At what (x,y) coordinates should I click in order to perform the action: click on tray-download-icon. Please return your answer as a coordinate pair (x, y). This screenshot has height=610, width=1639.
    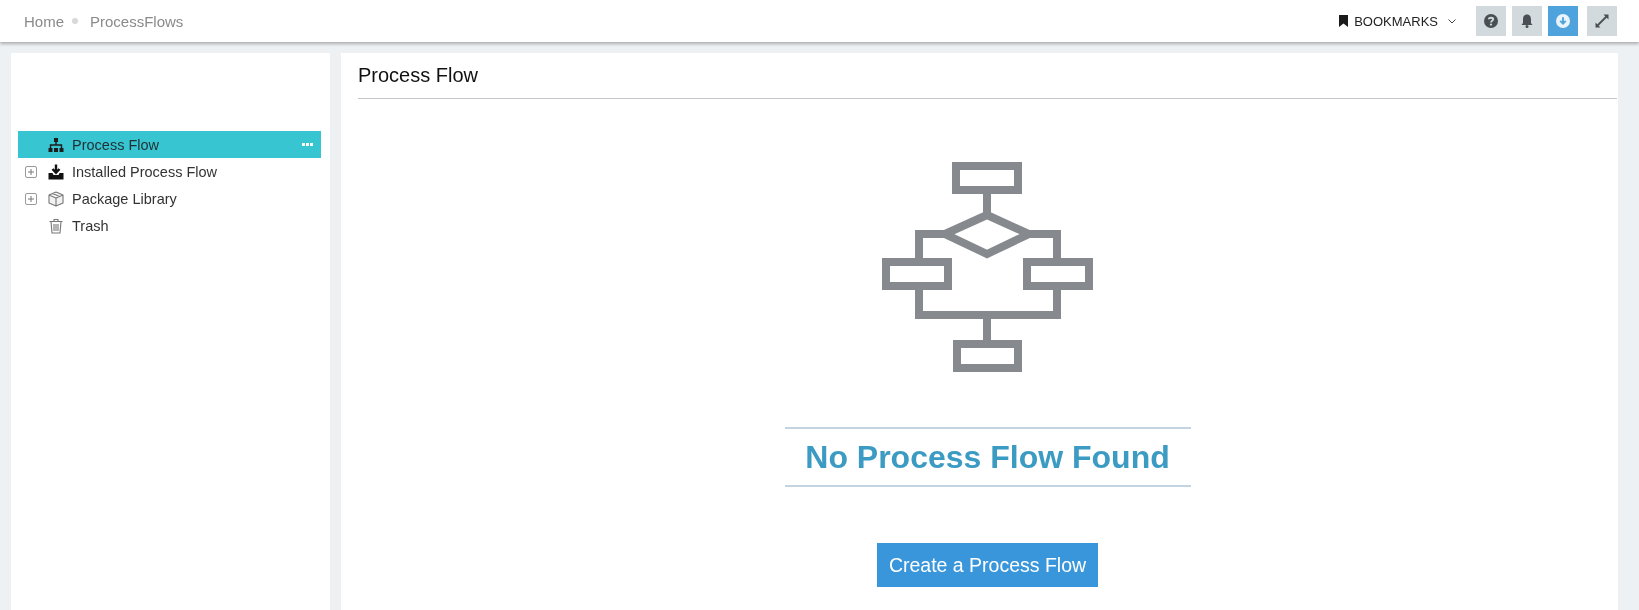
    Looking at the image, I should click on (56, 171).